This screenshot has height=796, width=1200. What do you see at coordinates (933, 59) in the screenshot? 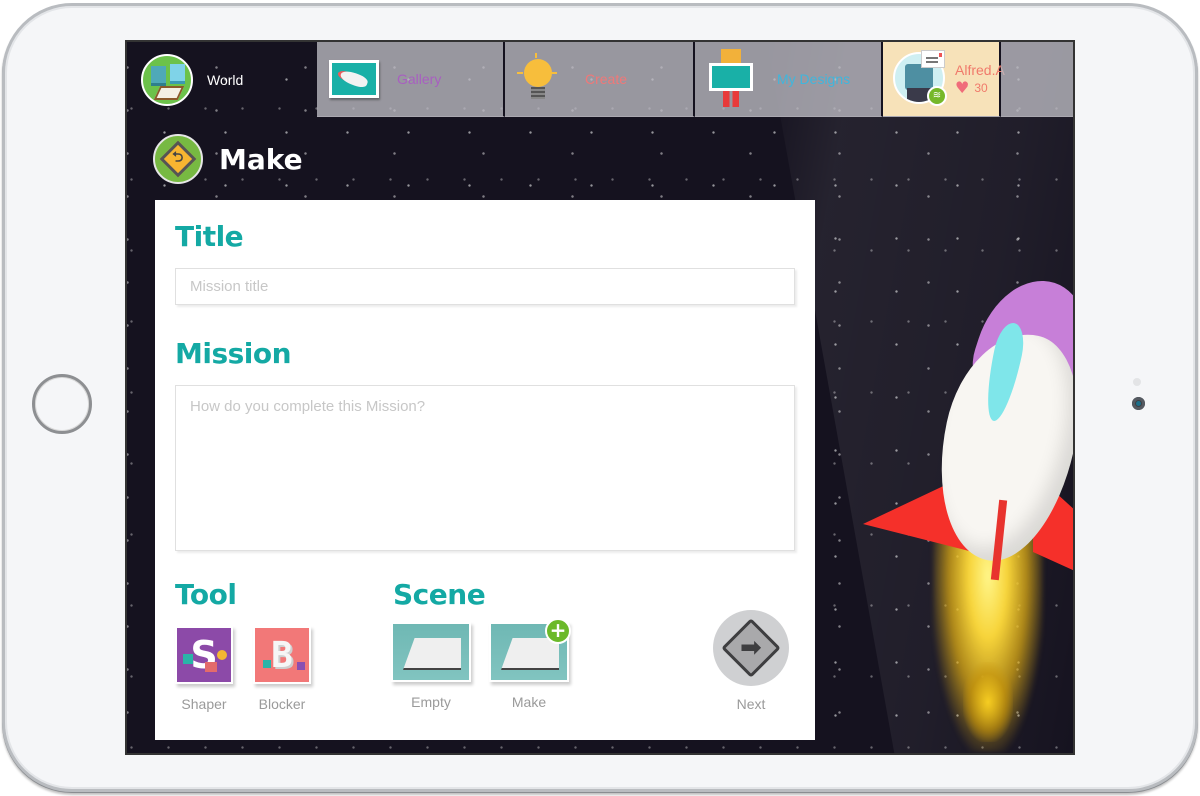
I see `mail-icon` at bounding box center [933, 59].